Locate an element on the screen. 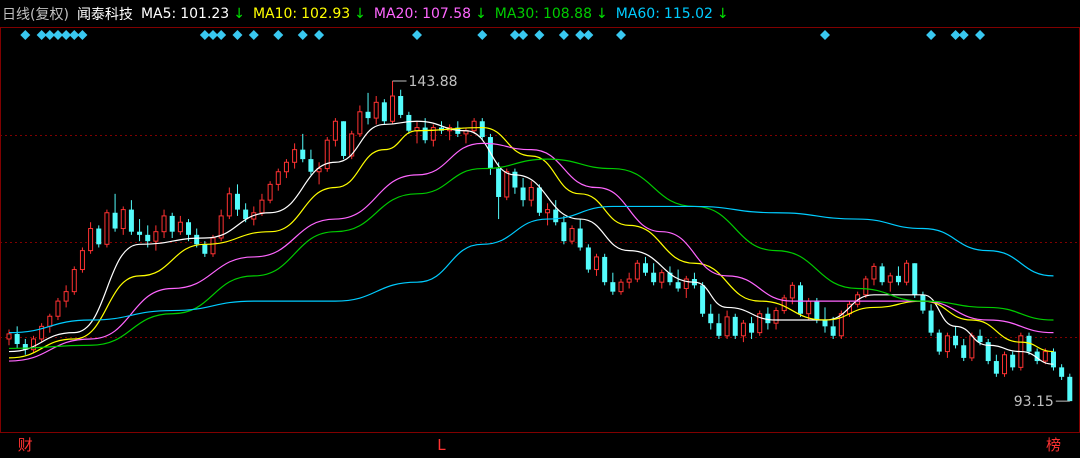 The width and height of the screenshot is (1080, 458). low-price-label: 93.15 is located at coordinates (1034, 402).